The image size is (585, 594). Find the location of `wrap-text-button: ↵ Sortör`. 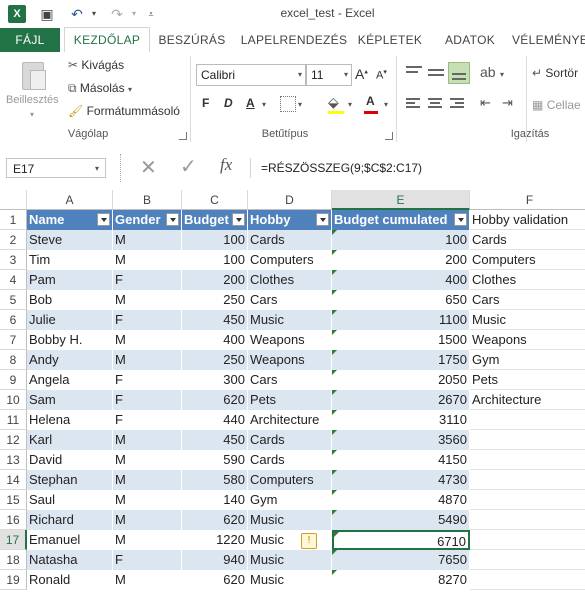

wrap-text-button: ↵ Sortör is located at coordinates (555, 73).